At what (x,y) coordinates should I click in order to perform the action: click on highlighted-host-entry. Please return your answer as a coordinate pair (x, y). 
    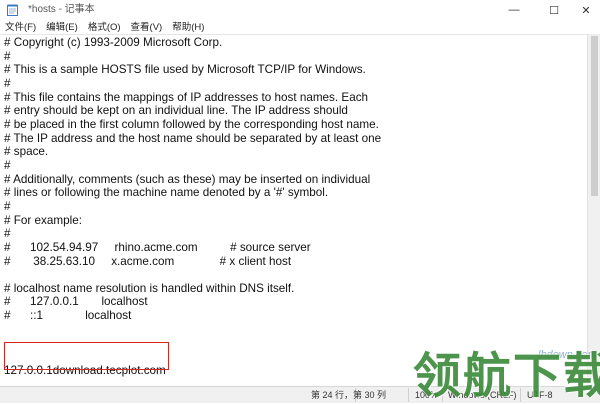
    Looking at the image, I should click on (86, 356).